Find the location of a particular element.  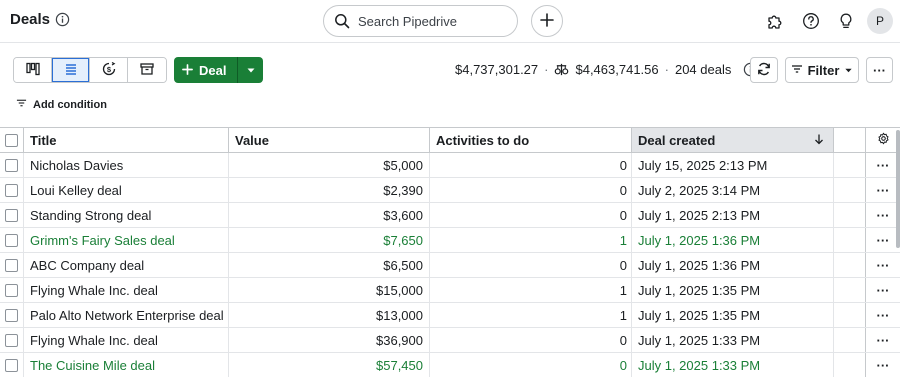

deal-value-cell: $13,000 is located at coordinates (329, 315).